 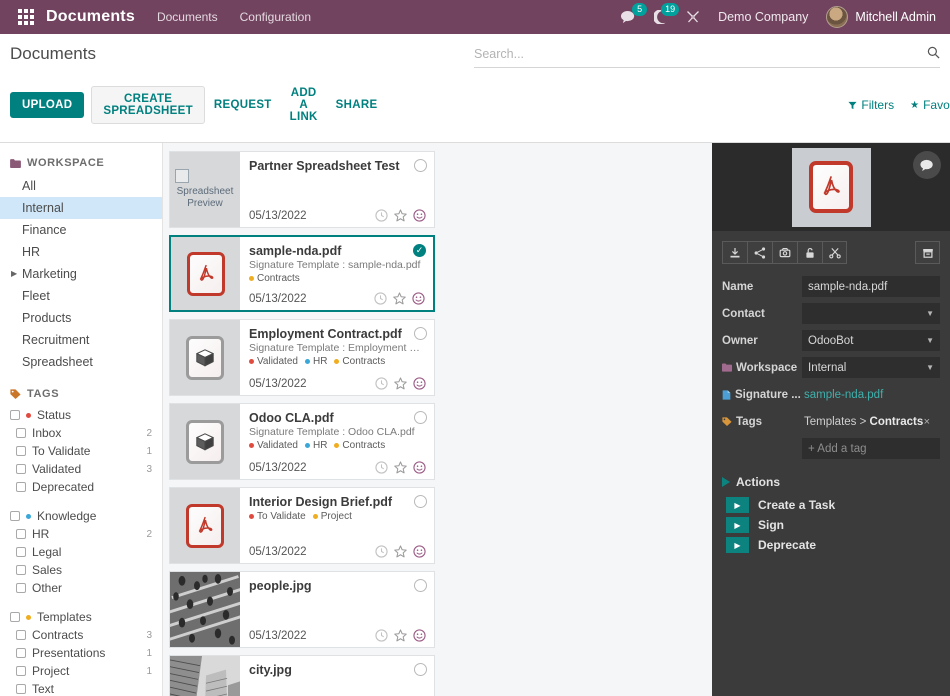 What do you see at coordinates (302, 441) in the screenshot?
I see `document-card: Odoo CLA.pdf Signature Template` at bounding box center [302, 441].